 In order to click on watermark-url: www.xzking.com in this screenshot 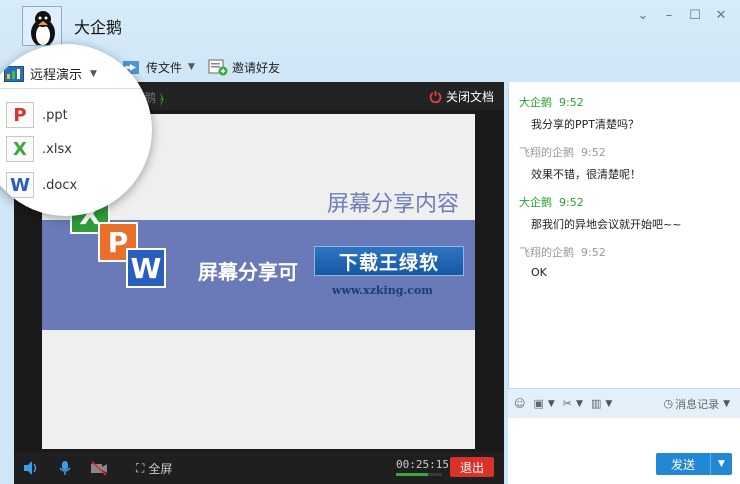, I will do `click(382, 290)`.